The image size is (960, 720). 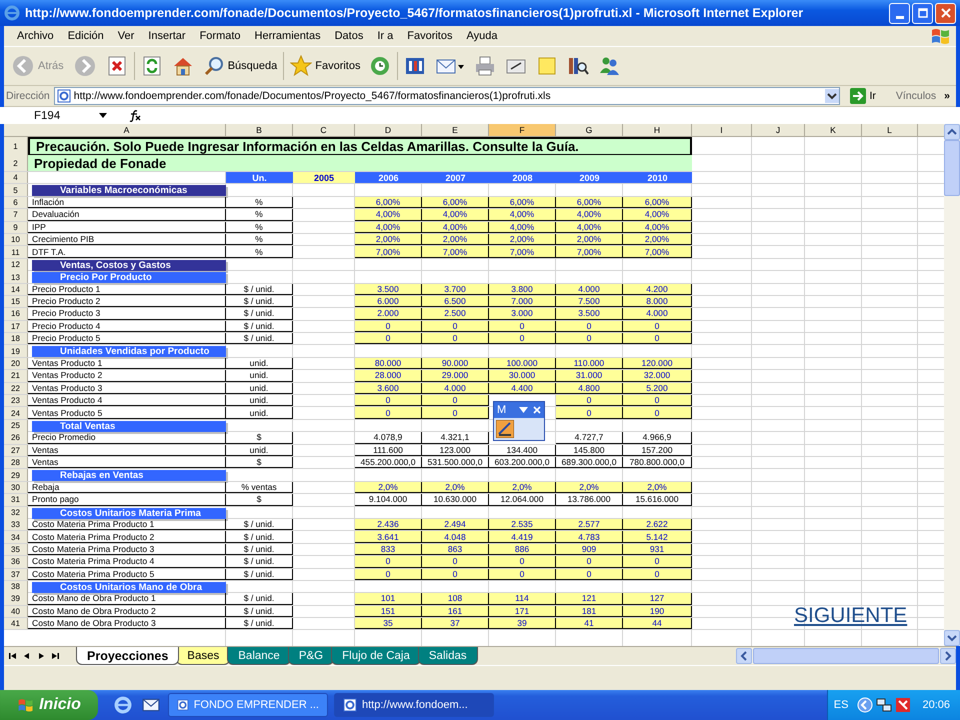 What do you see at coordinates (16, 376) in the screenshot?
I see `row-number: 21` at bounding box center [16, 376].